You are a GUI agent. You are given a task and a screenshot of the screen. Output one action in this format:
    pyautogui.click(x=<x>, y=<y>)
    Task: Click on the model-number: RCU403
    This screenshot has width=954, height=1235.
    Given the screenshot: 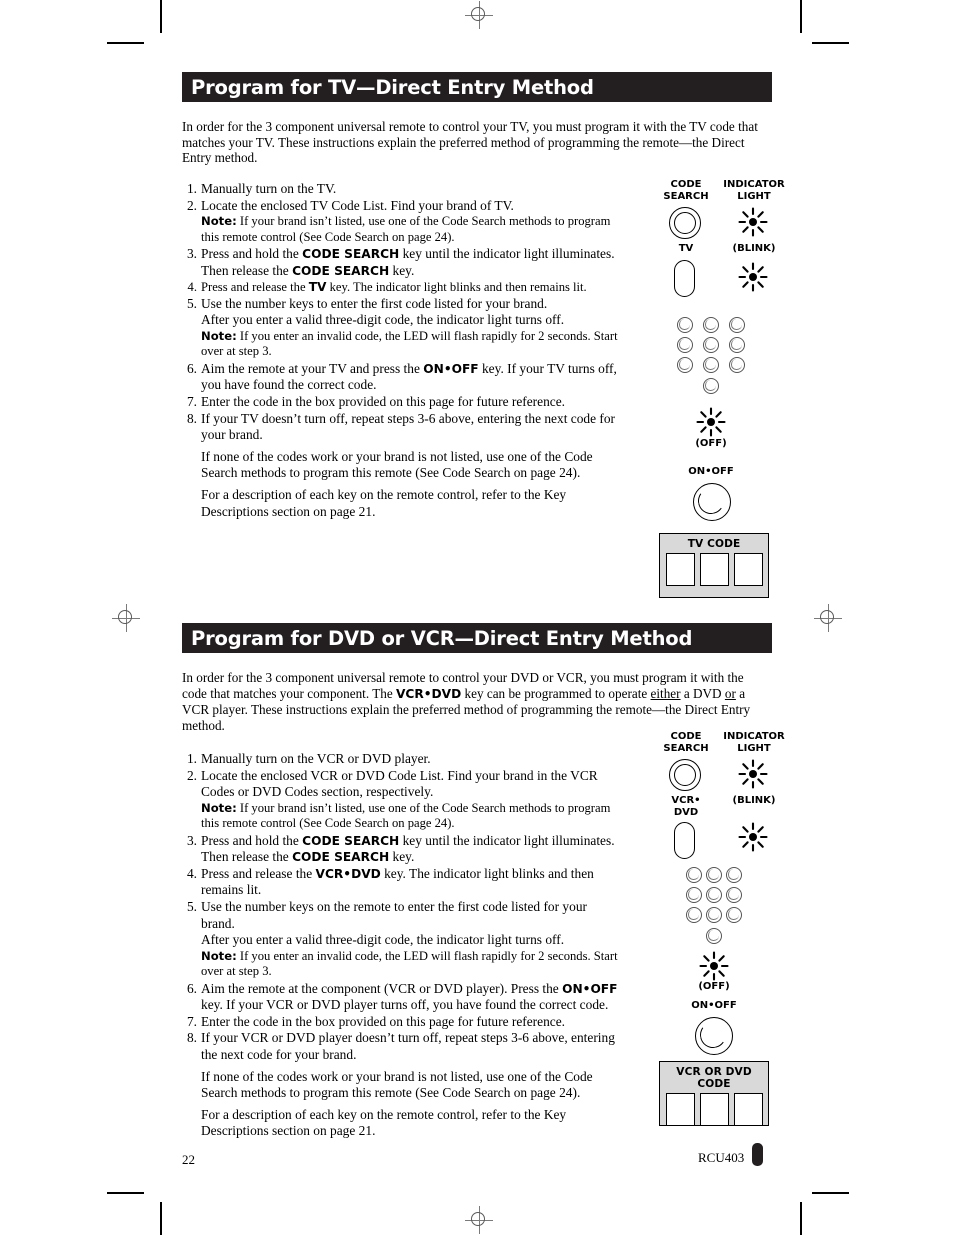 What is the action you would take?
    pyautogui.click(x=721, y=1157)
    